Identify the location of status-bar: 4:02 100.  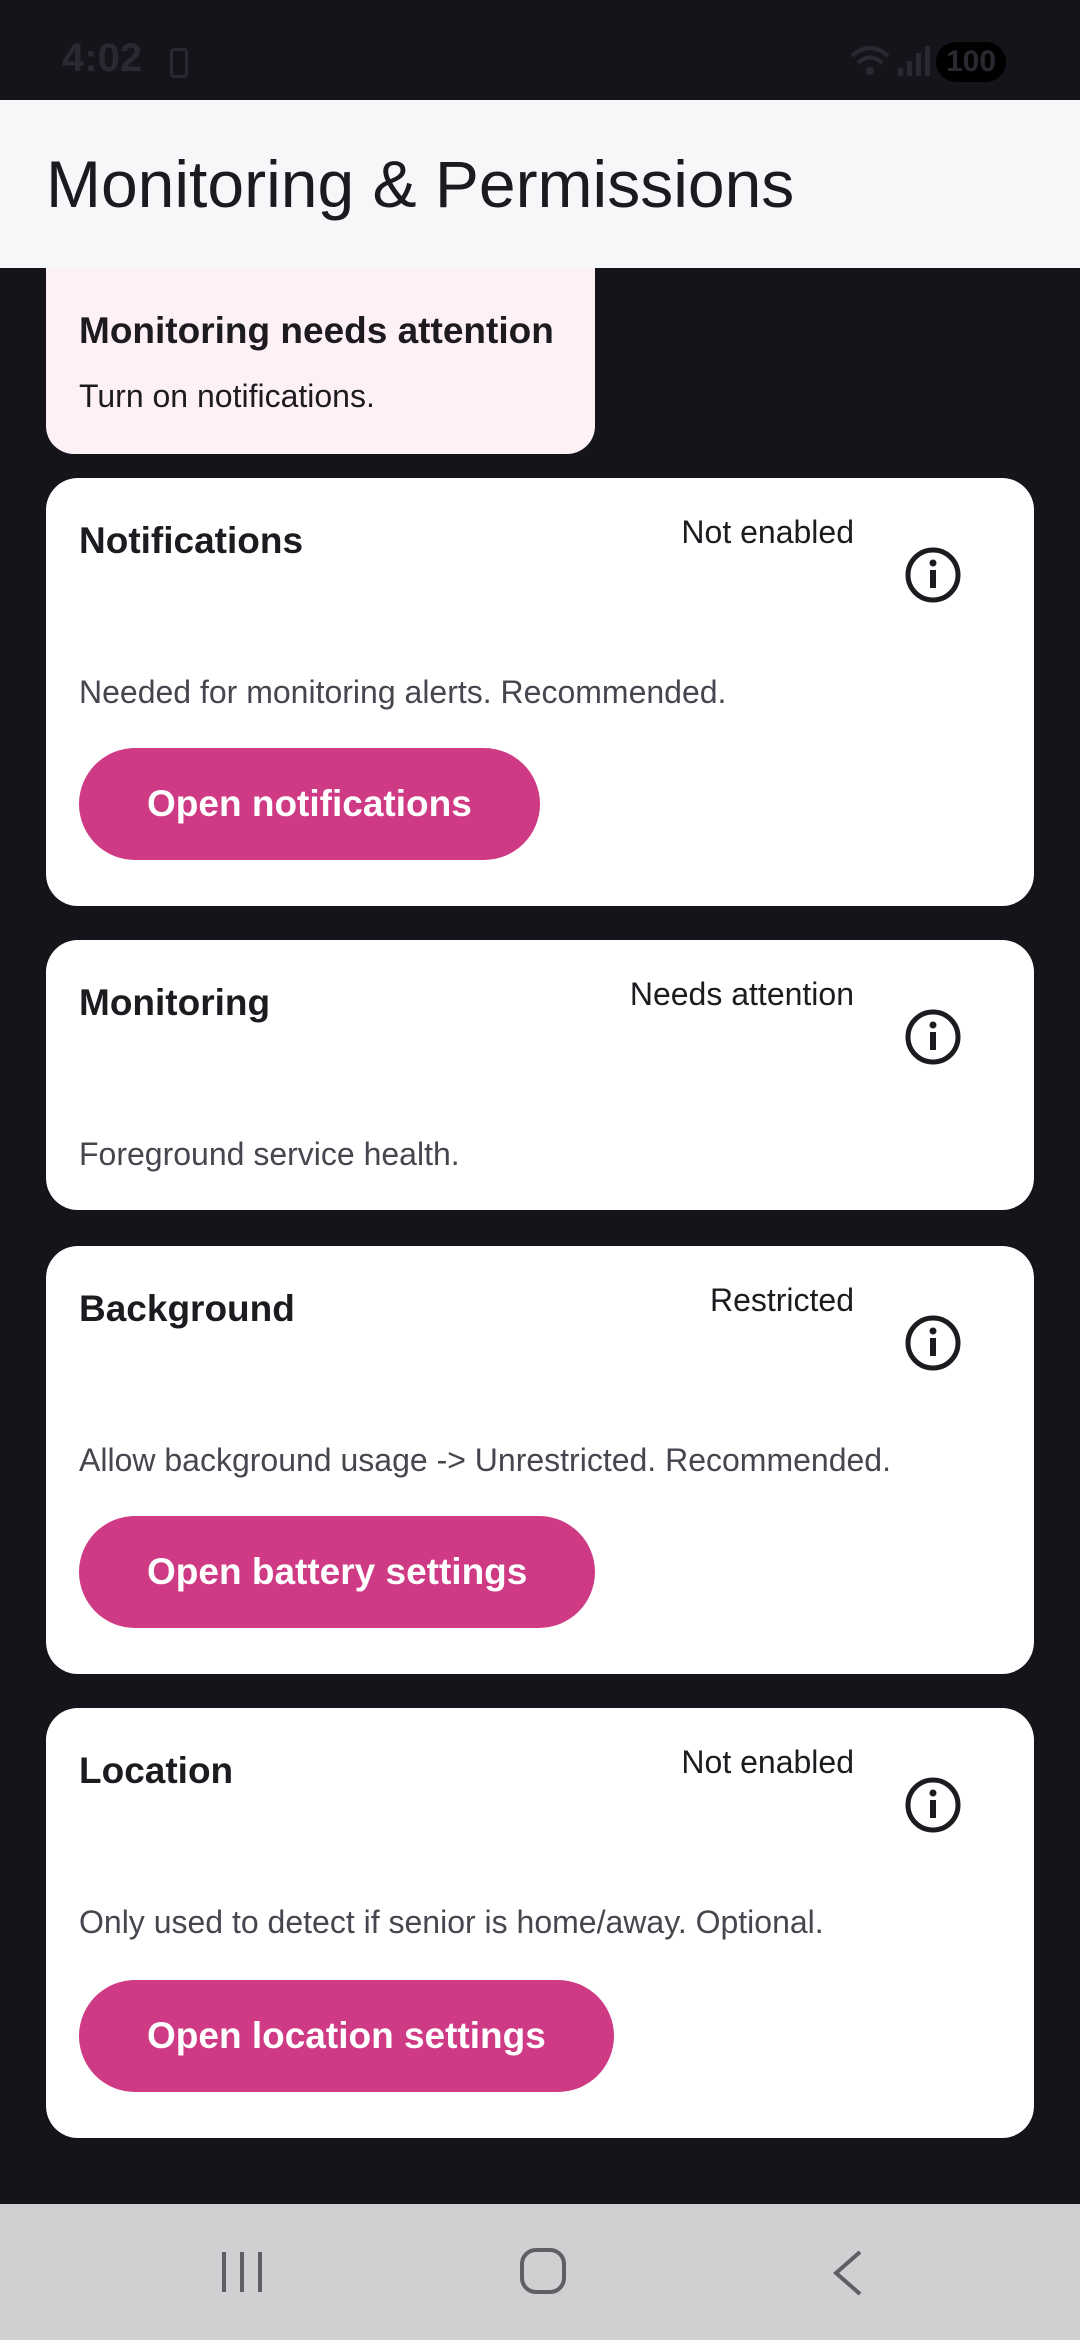
(540, 50).